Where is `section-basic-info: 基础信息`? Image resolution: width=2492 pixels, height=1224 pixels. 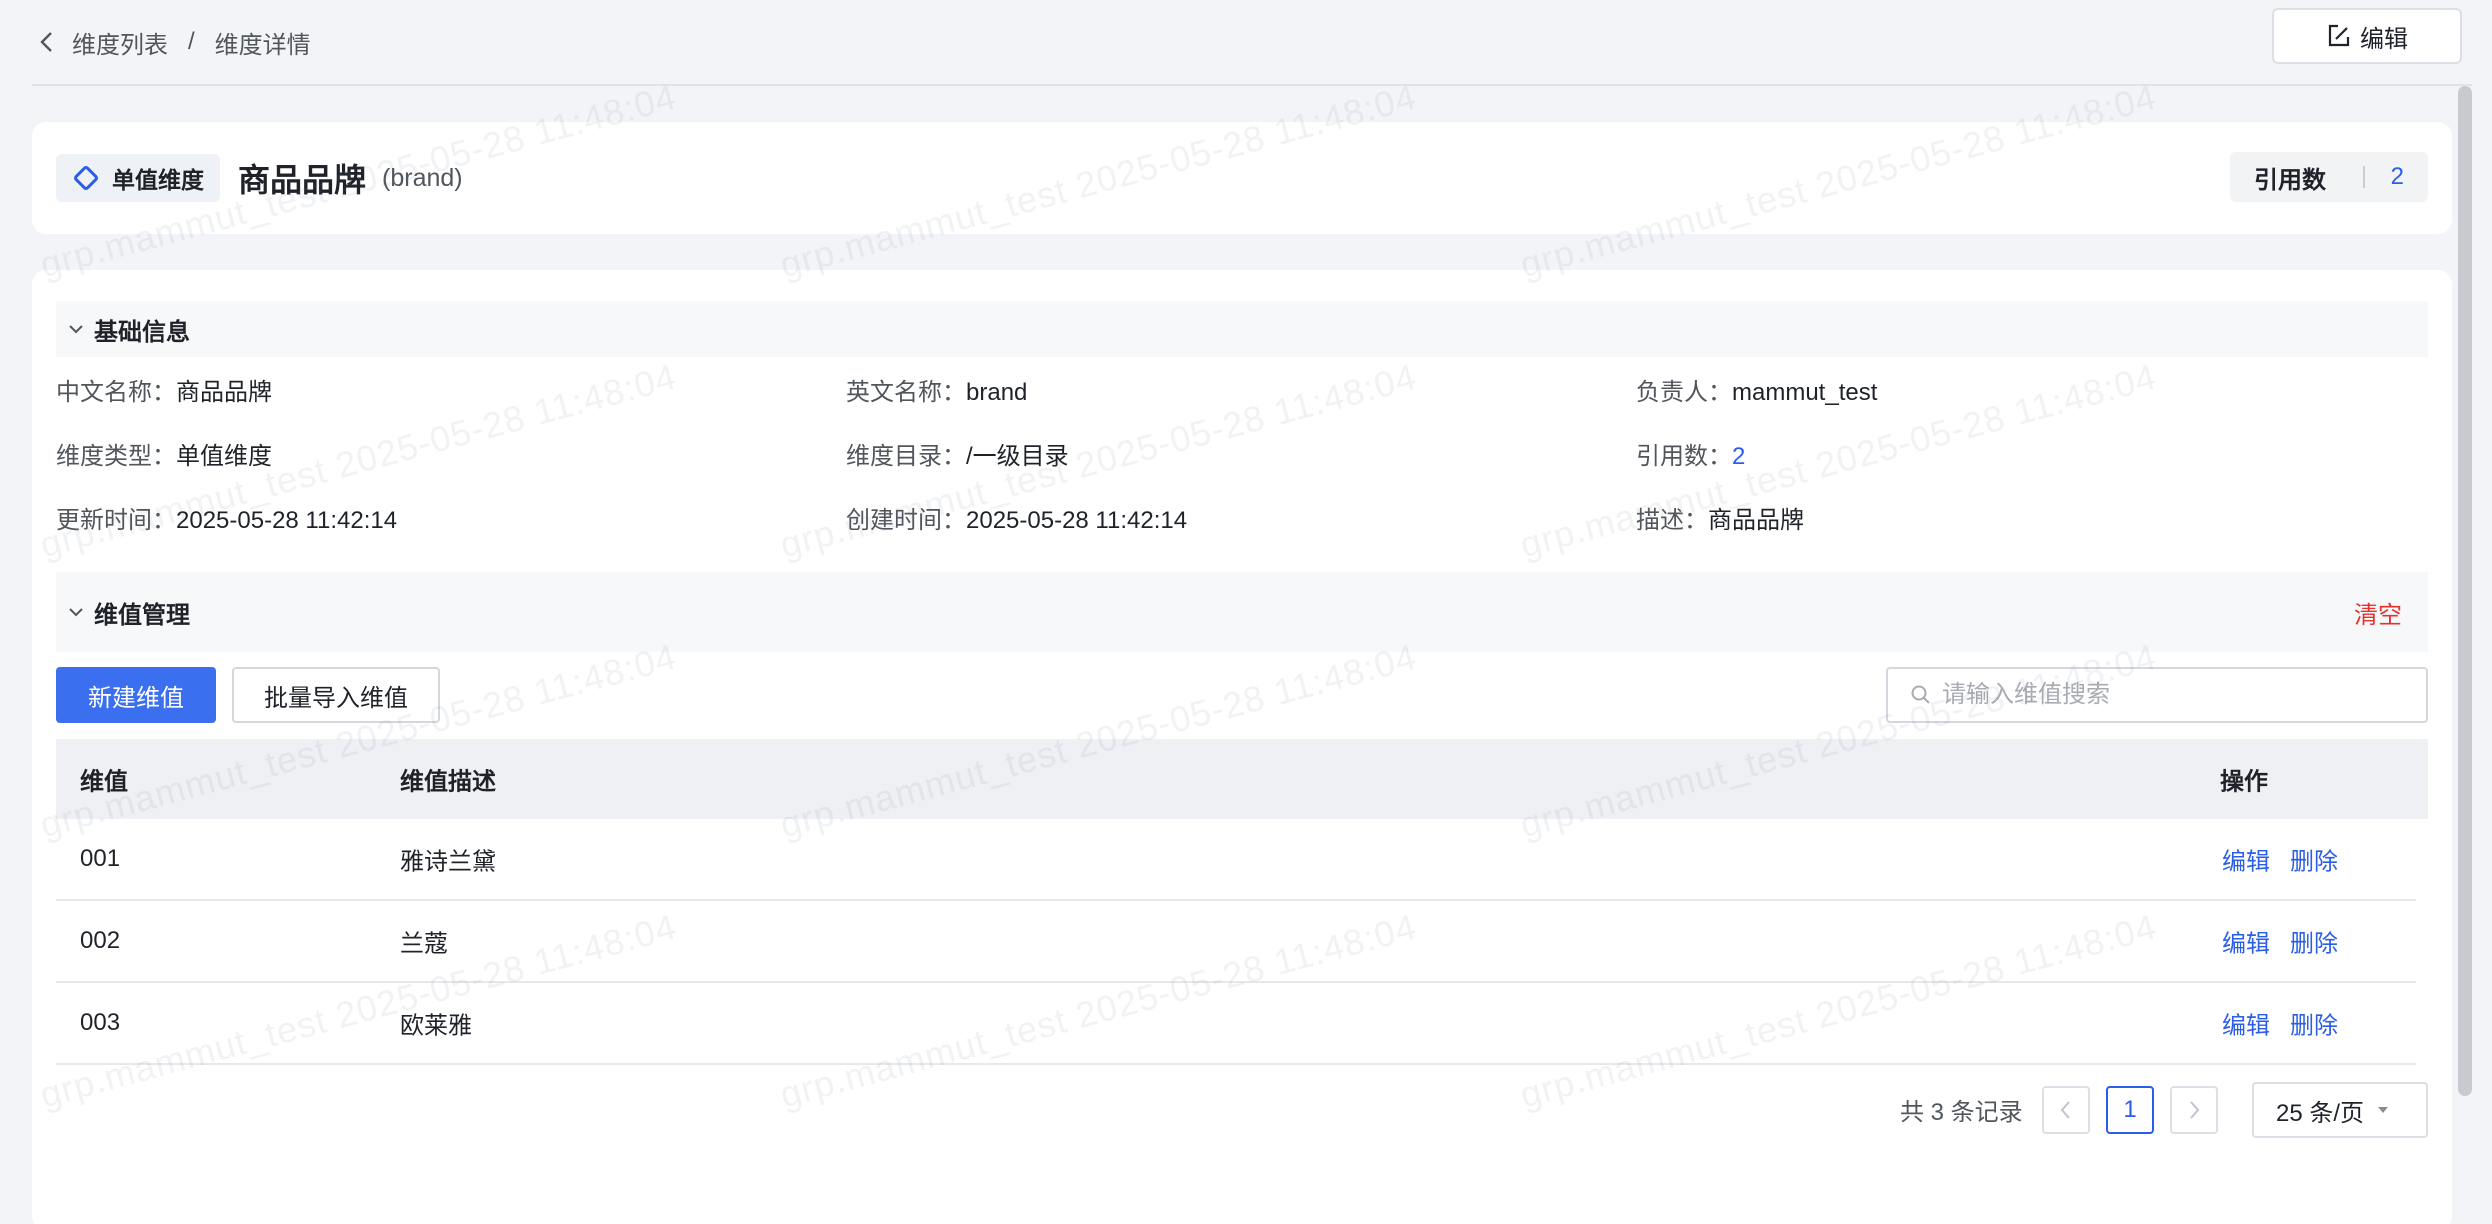
section-basic-info: 基础信息 is located at coordinates (1242, 329).